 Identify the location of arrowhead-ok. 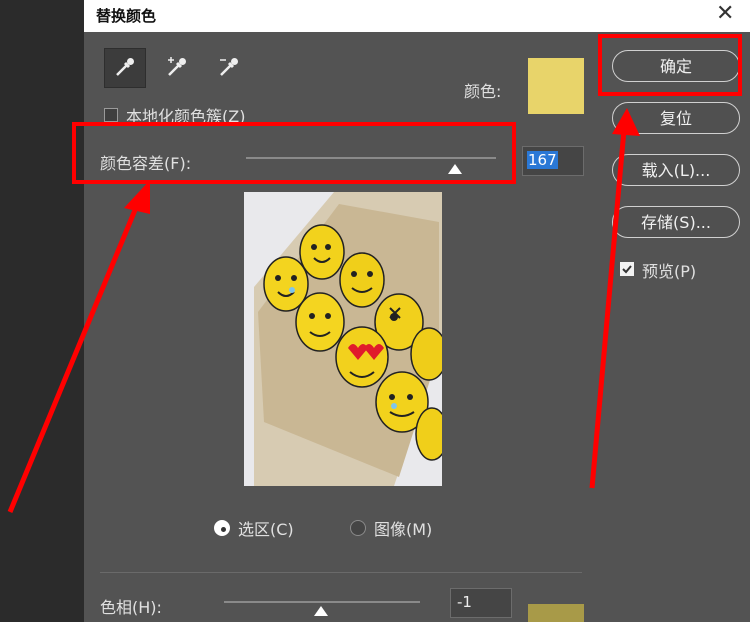
(626, 122).